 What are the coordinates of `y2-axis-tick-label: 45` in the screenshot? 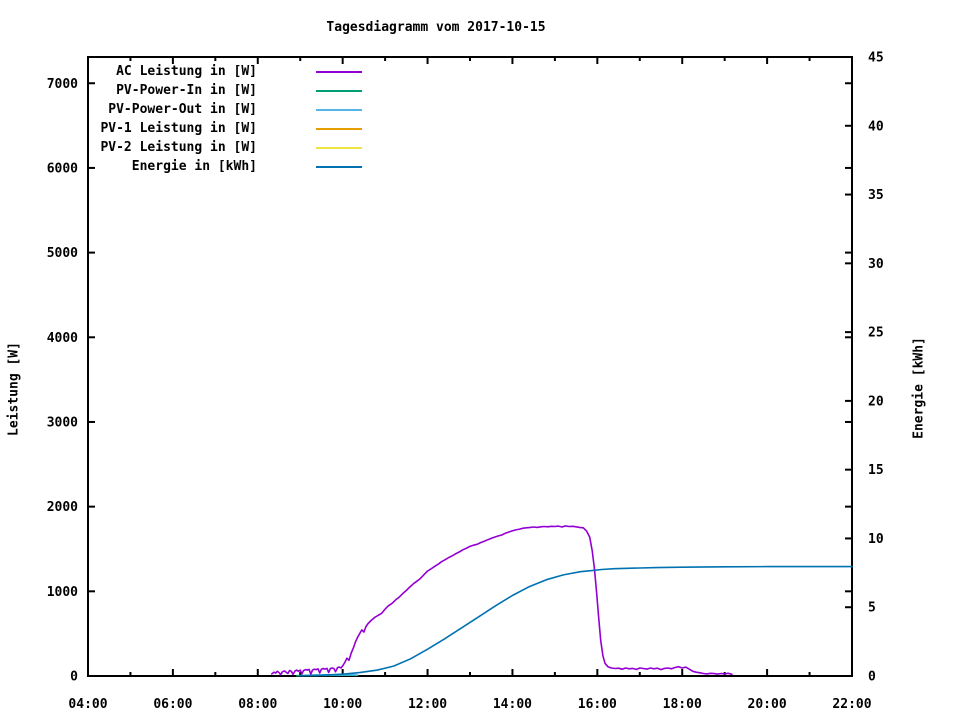 It's located at (876, 58).